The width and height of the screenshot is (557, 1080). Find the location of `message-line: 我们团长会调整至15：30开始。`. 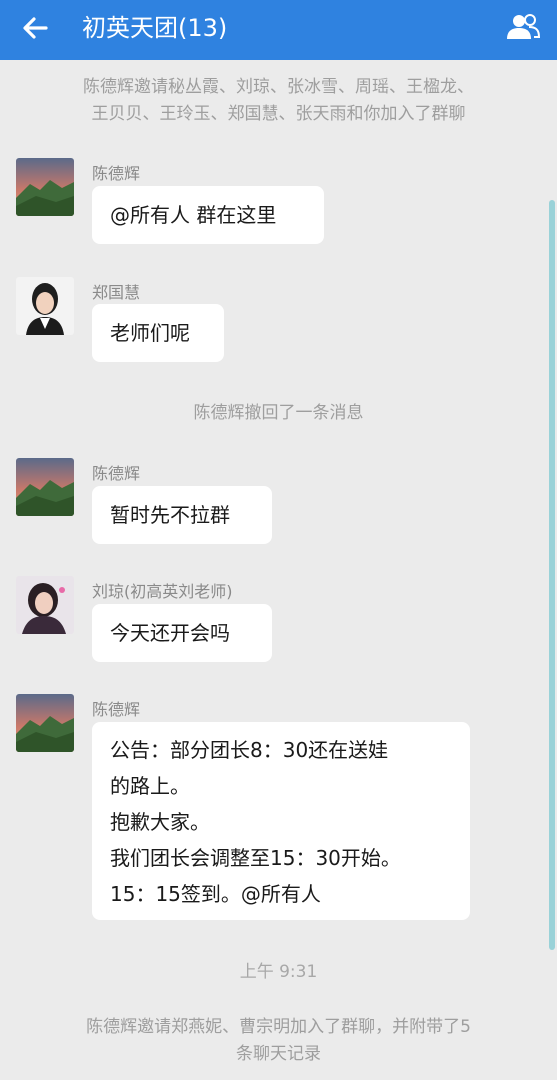

message-line: 我们团长会调整至15：30开始。 is located at coordinates (255, 858).